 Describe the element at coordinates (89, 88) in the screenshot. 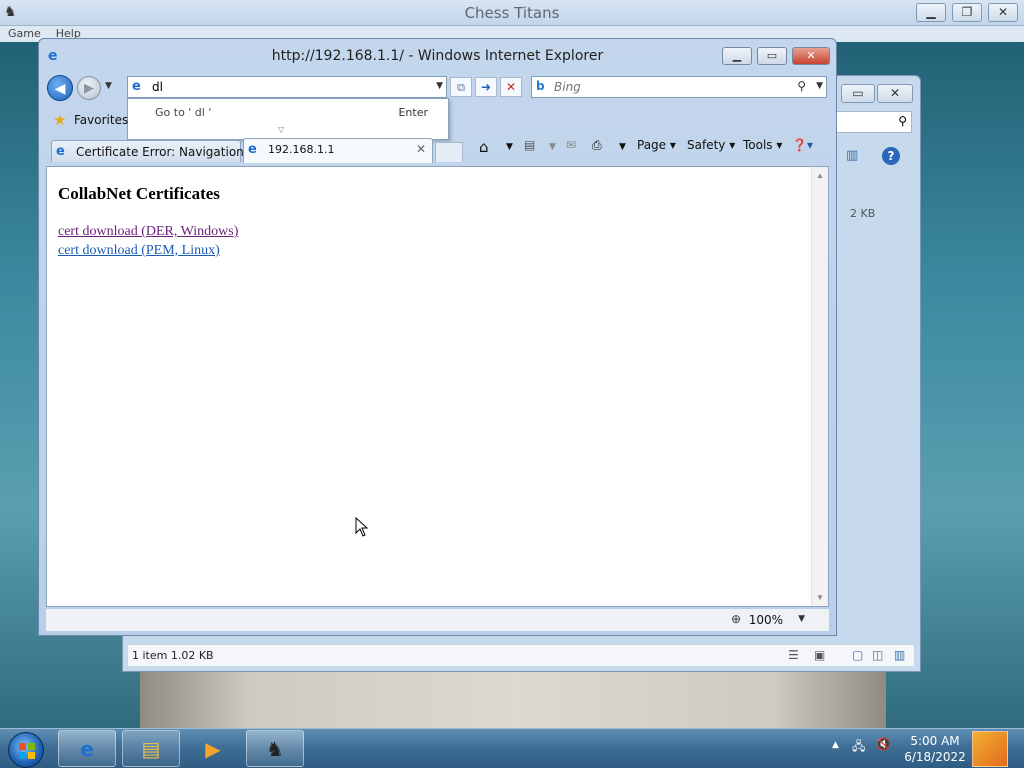

I see `forward-button: ▶` at that location.